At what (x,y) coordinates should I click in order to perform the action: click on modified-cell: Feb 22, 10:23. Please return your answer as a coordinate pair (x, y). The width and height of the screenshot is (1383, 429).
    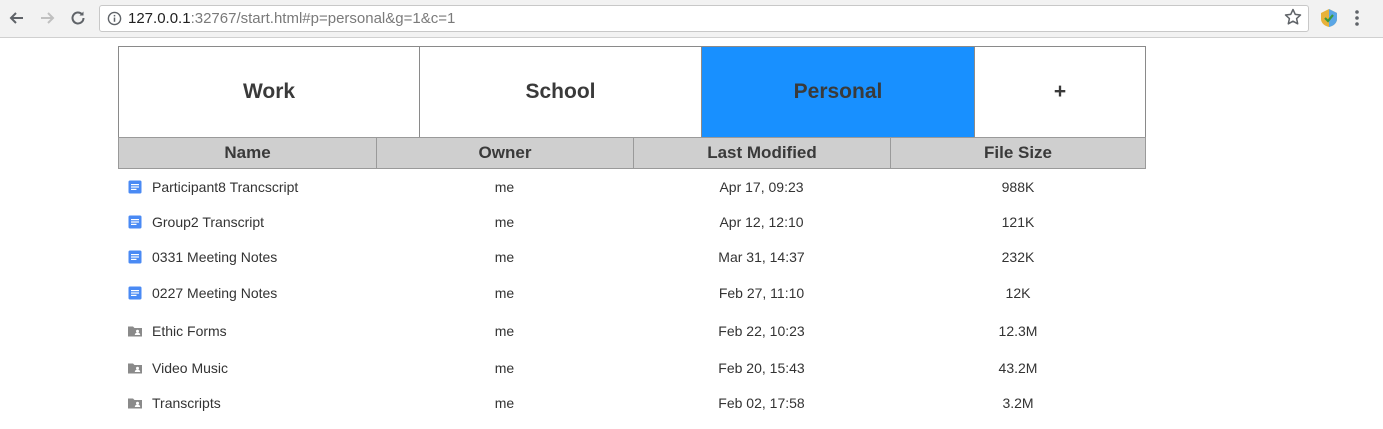
    Looking at the image, I should click on (761, 331).